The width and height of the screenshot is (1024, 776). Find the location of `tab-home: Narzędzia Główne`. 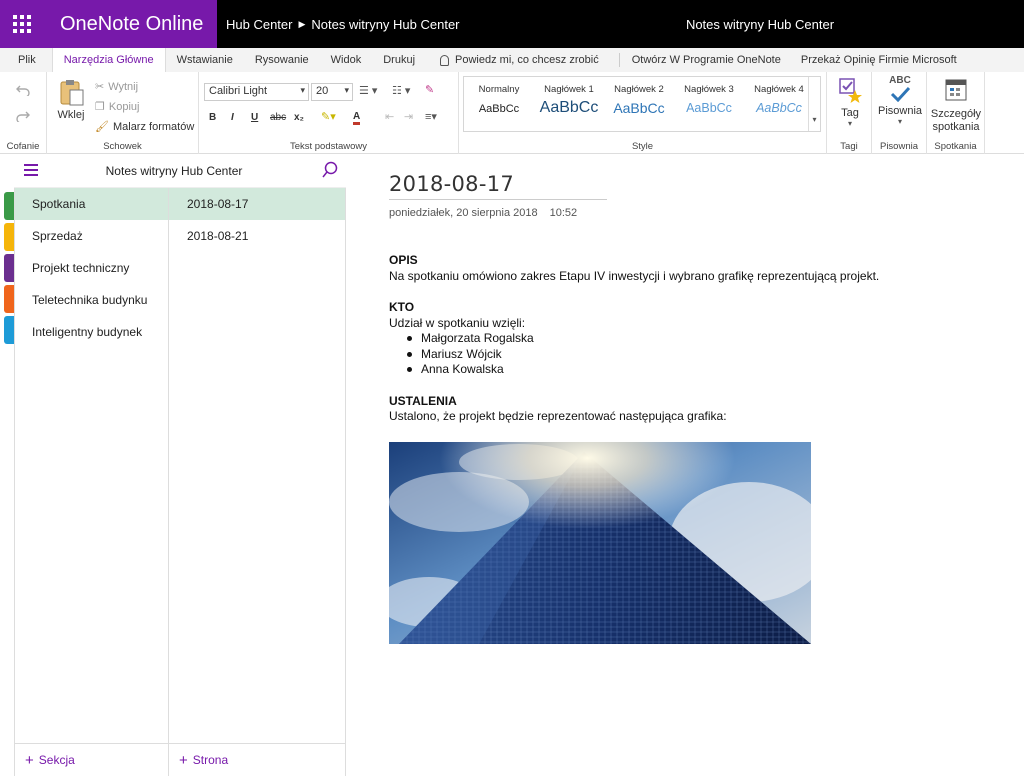

tab-home: Narzędzia Główne is located at coordinates (108, 60).